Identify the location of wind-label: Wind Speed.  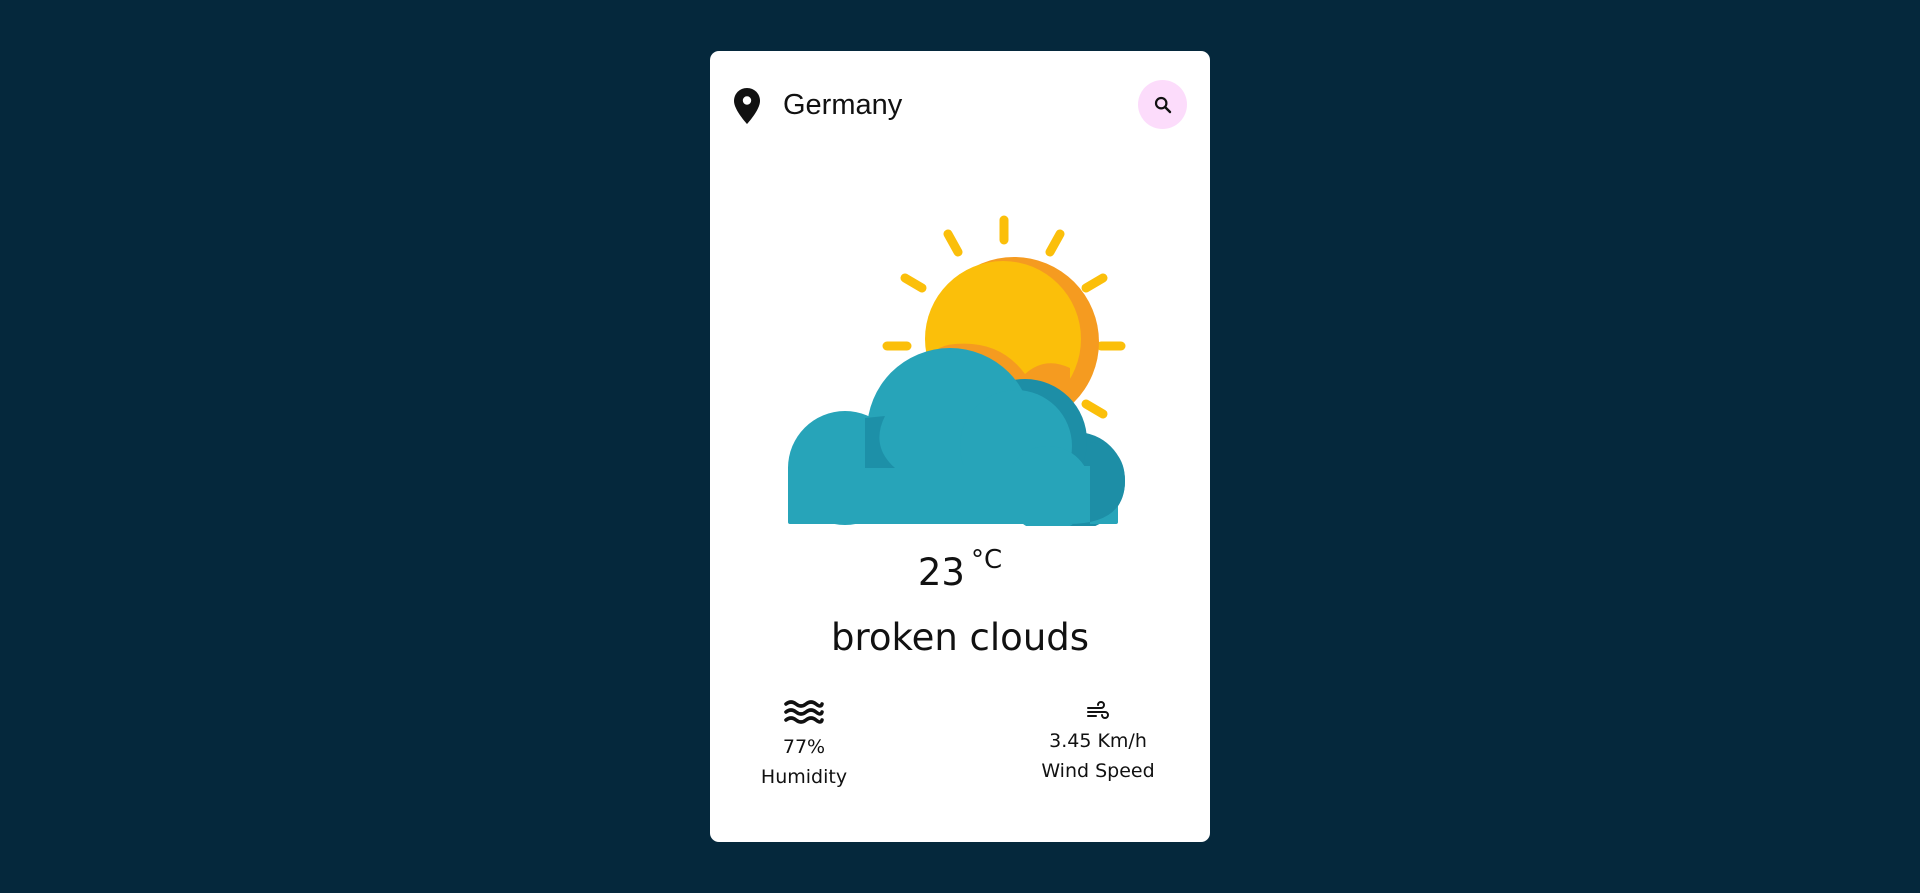
(1098, 771).